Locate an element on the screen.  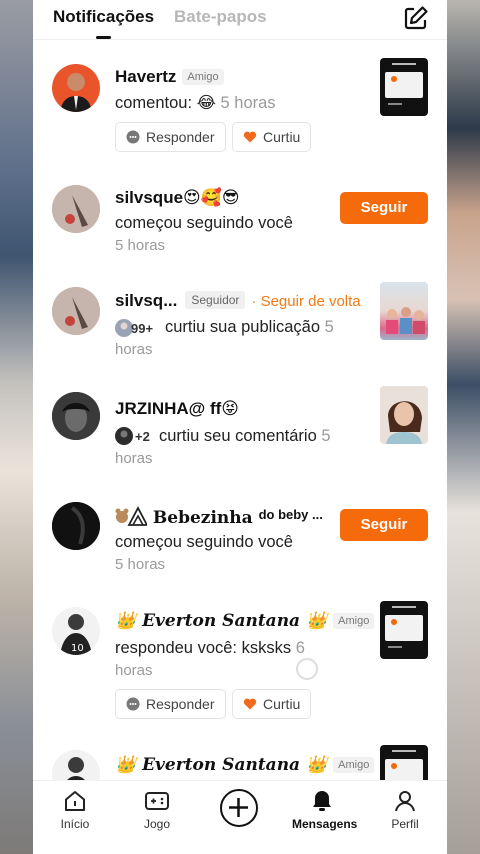
create-post-button is located at coordinates (239, 808).